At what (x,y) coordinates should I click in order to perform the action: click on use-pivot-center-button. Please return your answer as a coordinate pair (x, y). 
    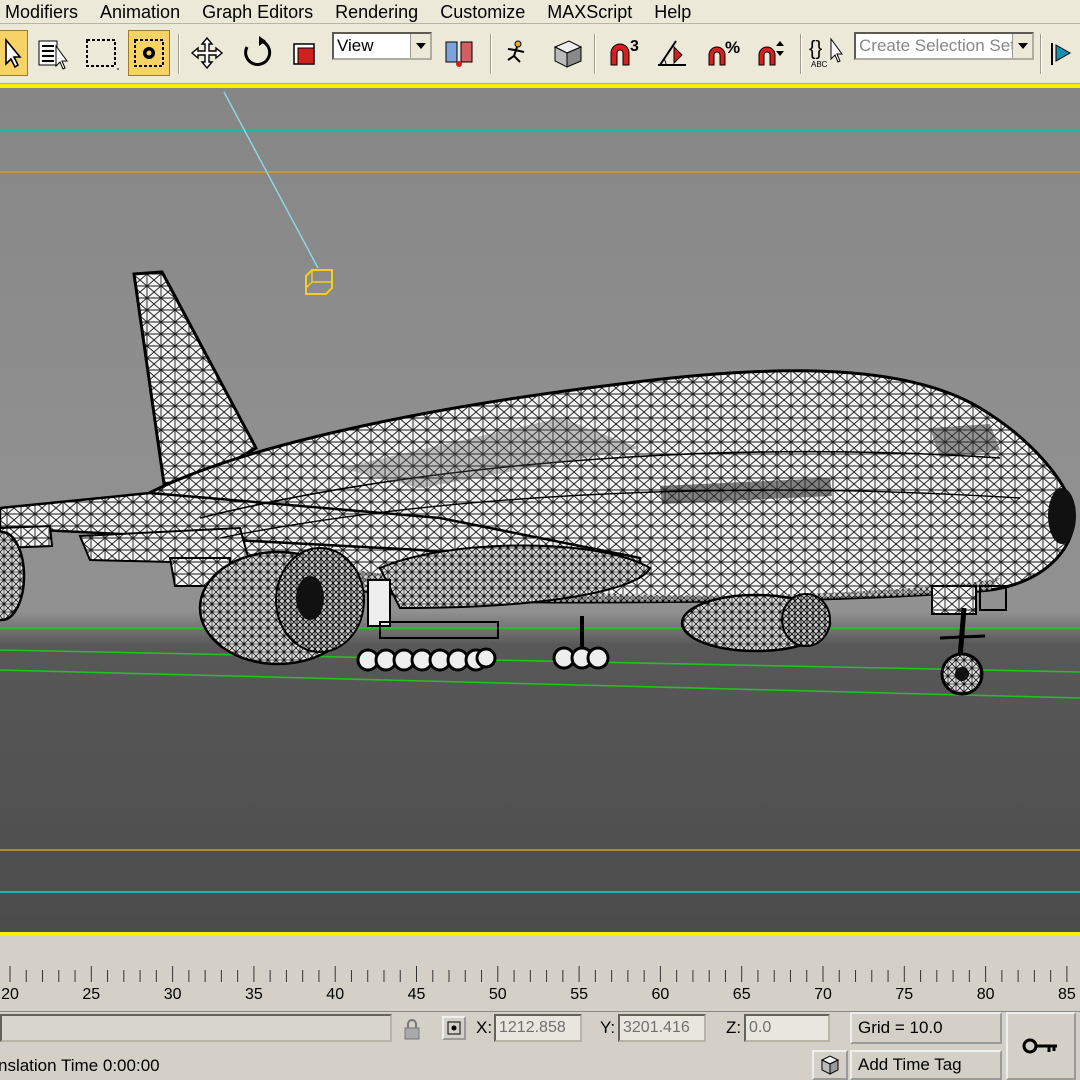
    Looking at the image, I should click on (459, 53).